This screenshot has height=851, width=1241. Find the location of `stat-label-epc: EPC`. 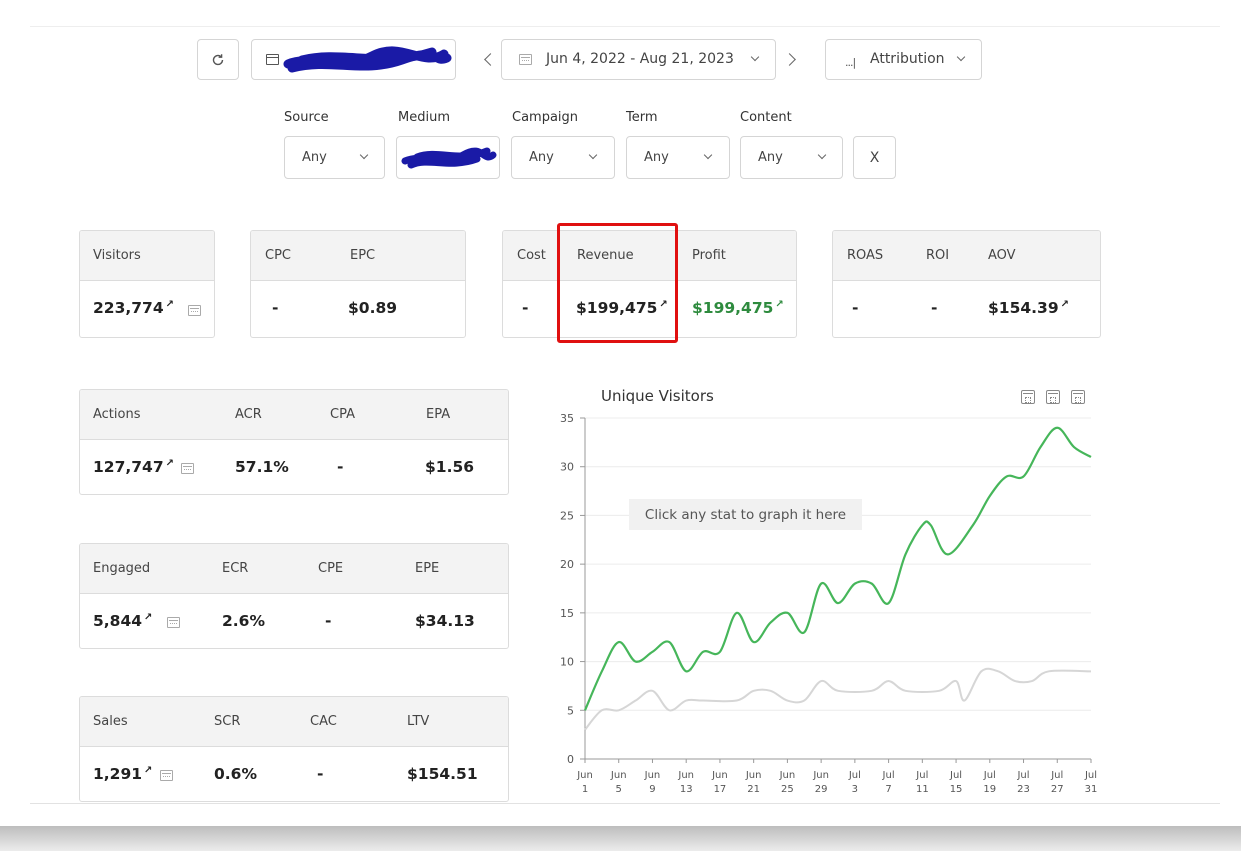

stat-label-epc: EPC is located at coordinates (363, 255).